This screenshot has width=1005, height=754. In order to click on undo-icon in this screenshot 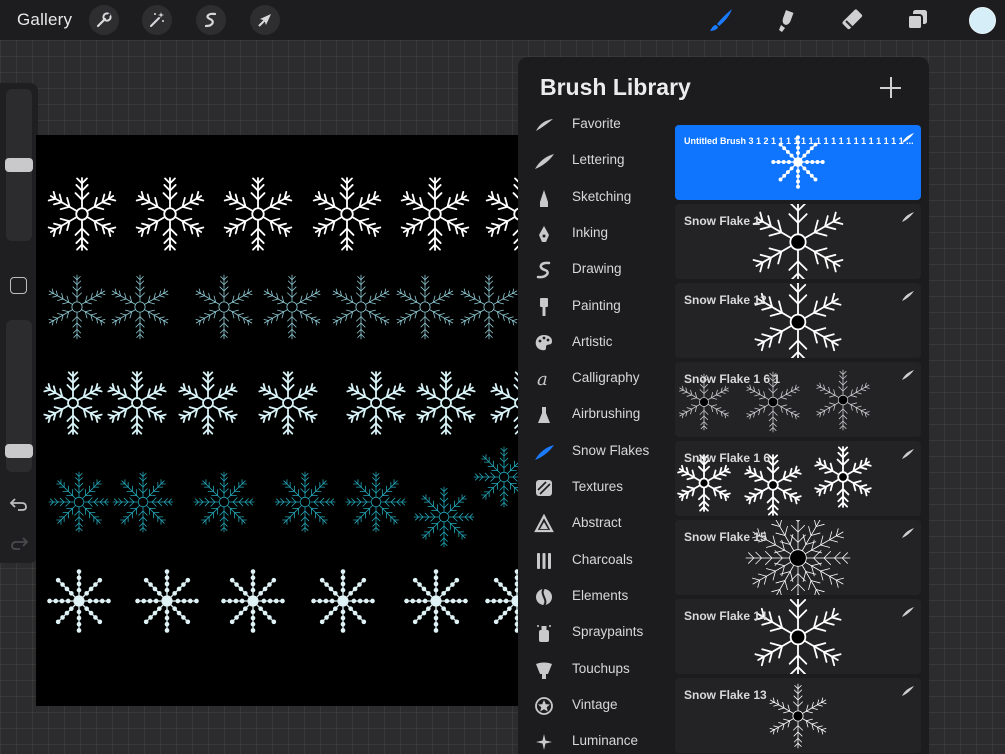, I will do `click(19, 504)`.